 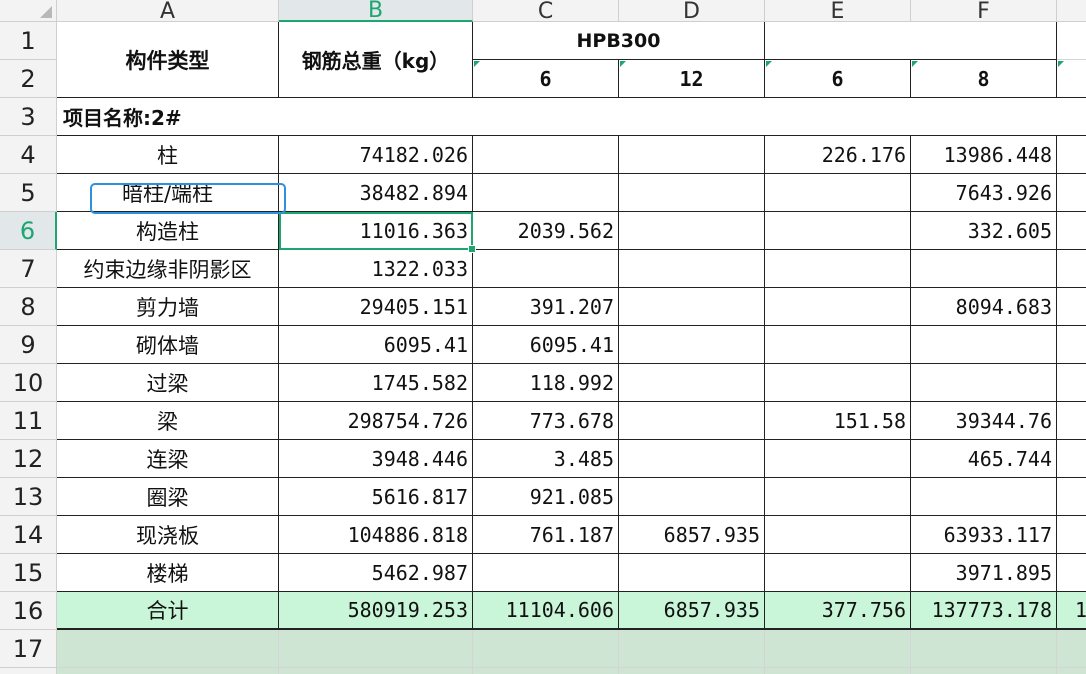 I want to click on column-header-next, so click(x=1071, y=11).